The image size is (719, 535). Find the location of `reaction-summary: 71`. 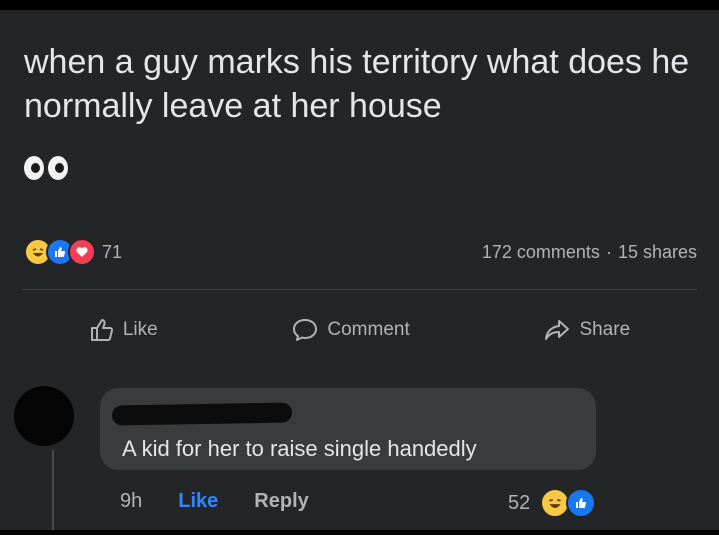

reaction-summary: 71 is located at coordinates (73, 252).